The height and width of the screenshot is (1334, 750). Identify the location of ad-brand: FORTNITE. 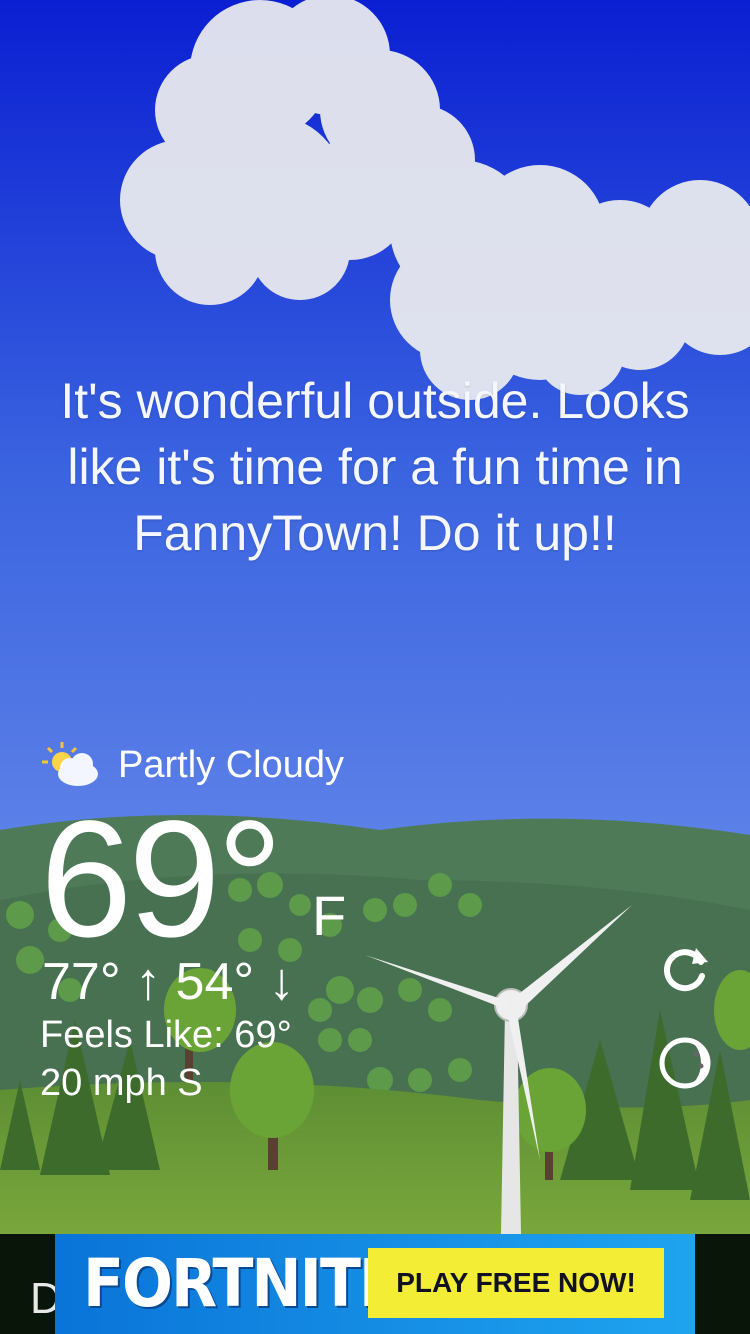
(241, 1284).